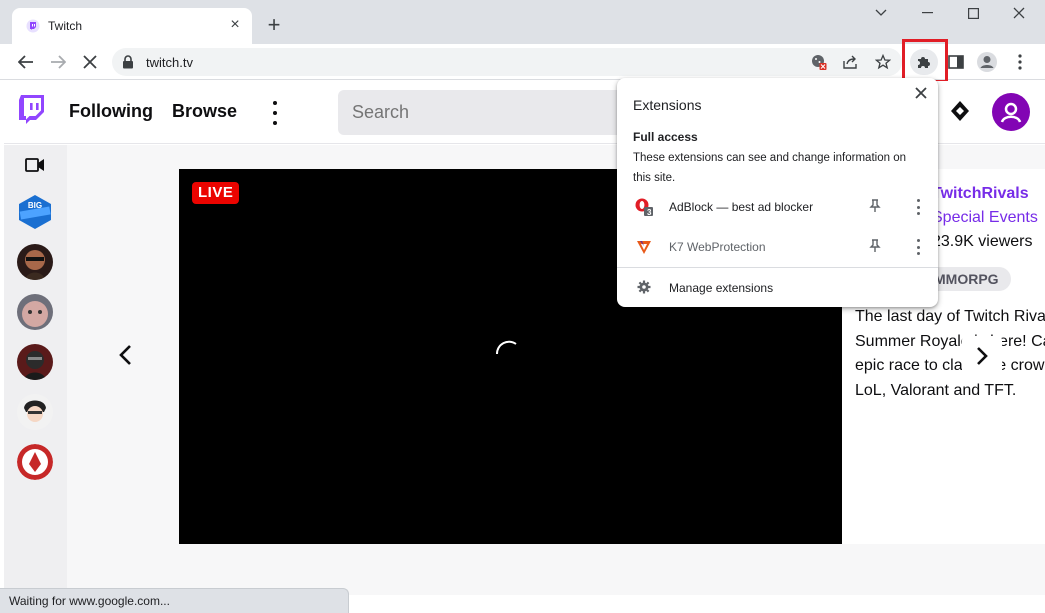 Image resolution: width=1045 pixels, height=613 pixels. Describe the element at coordinates (26, 62) in the screenshot. I see `back-arrow-icon` at that location.